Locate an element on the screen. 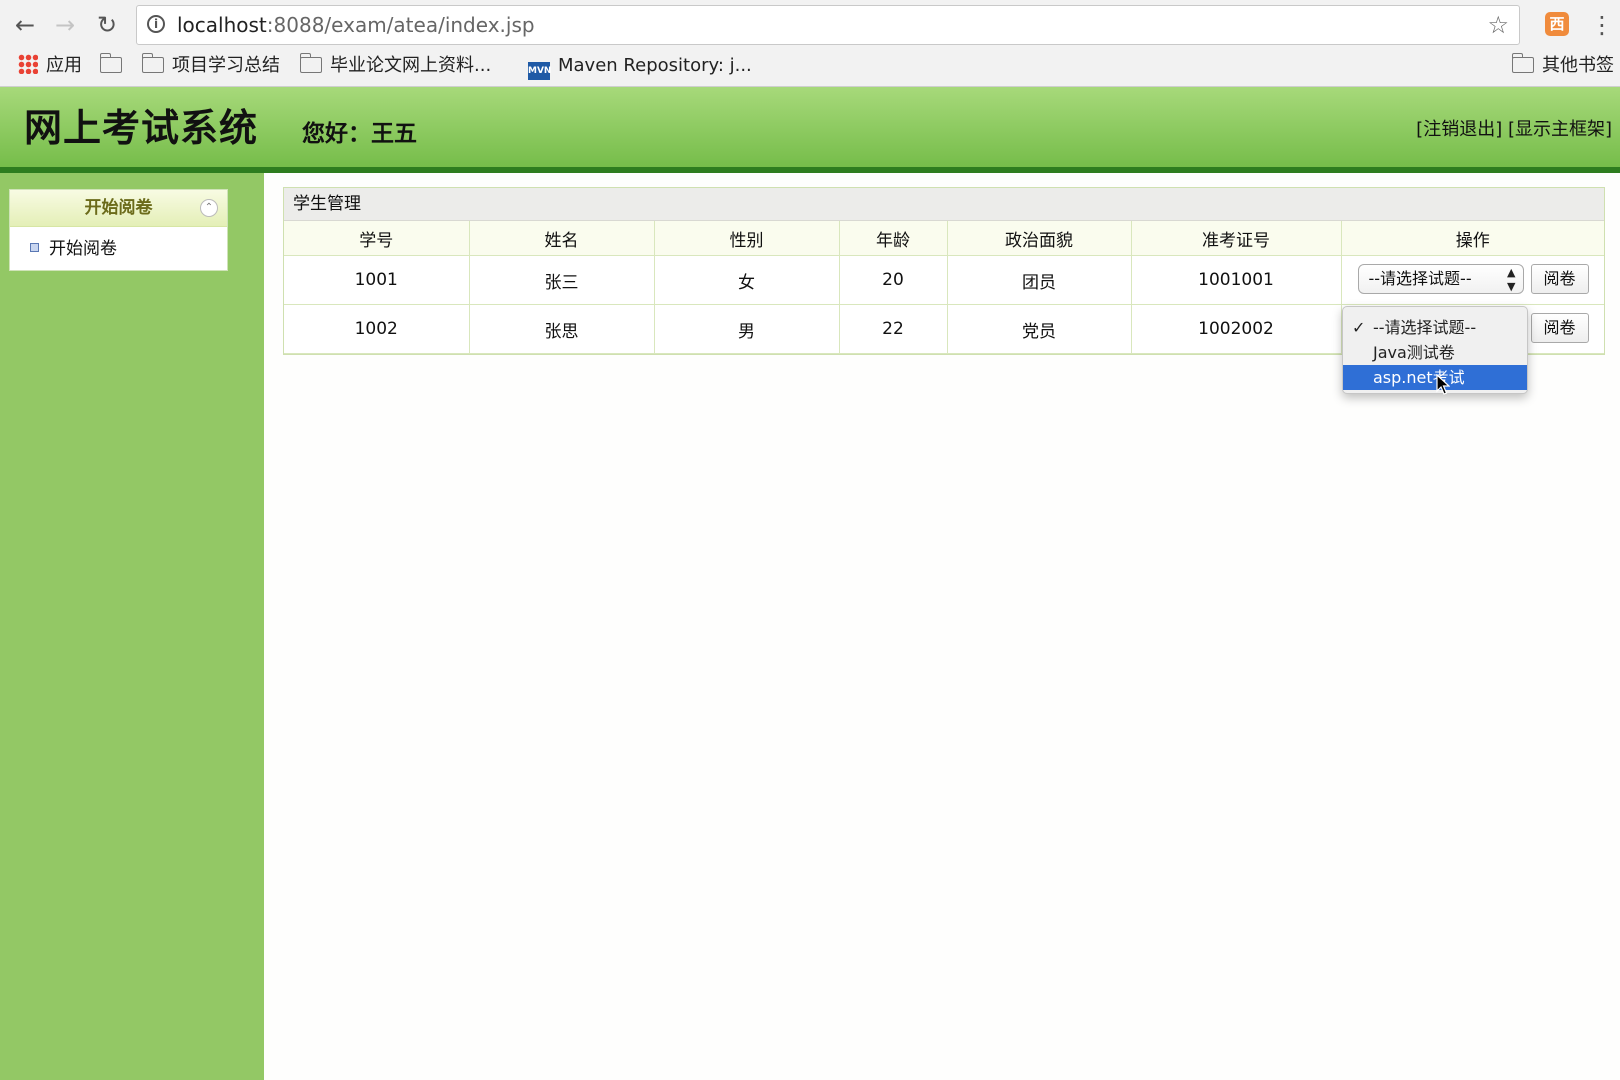 The image size is (1620, 1080). cell-gender: 女 is located at coordinates (746, 280).